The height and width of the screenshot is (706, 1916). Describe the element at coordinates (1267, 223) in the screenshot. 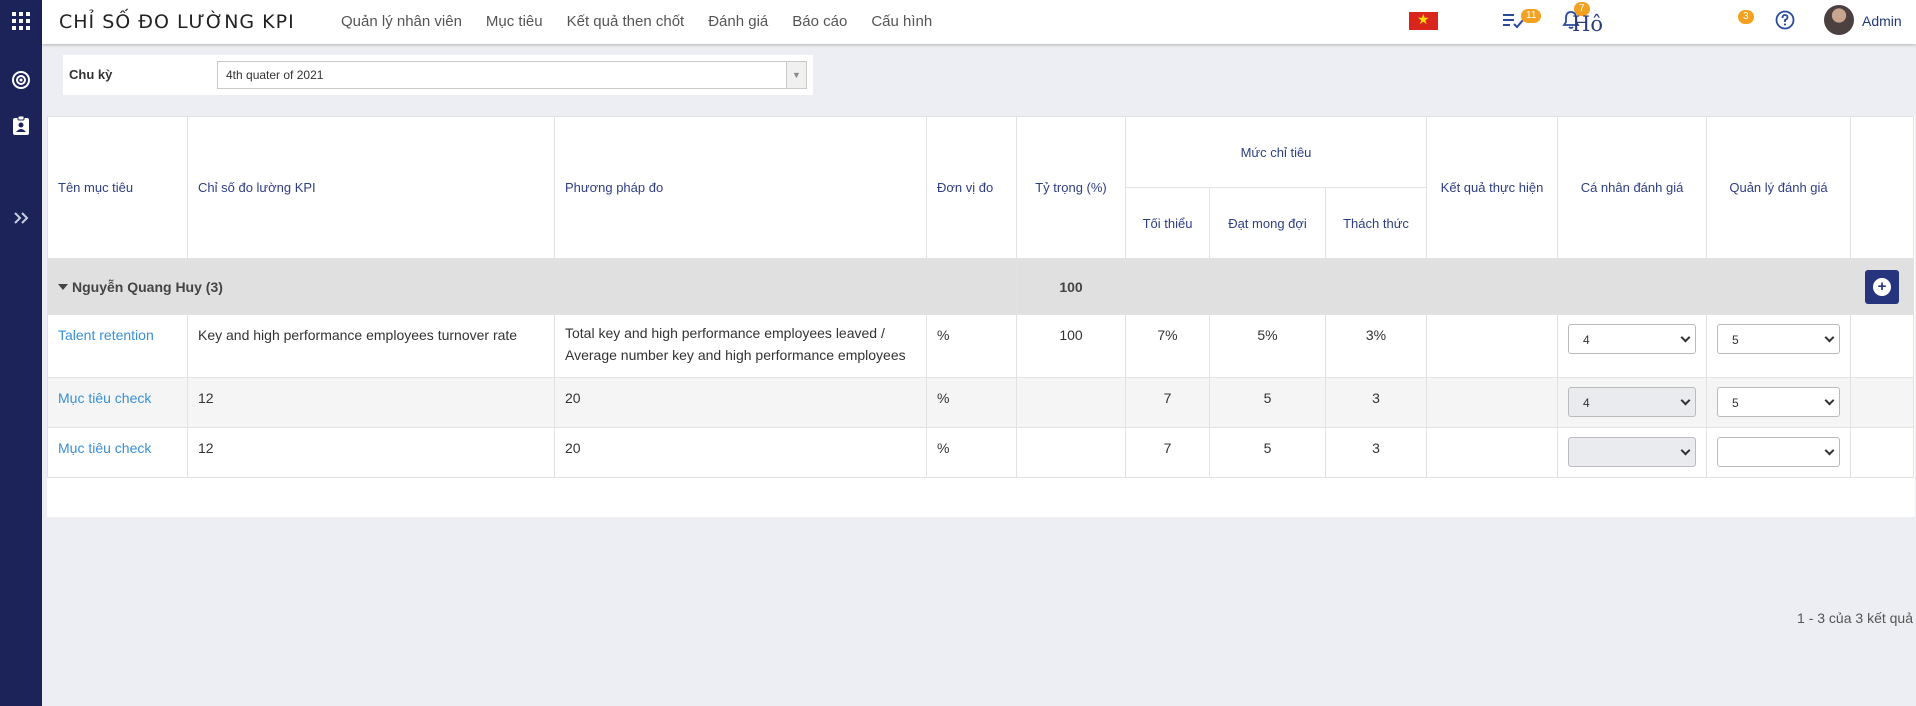

I see `col-header-expected: Đạt mong đợi` at that location.